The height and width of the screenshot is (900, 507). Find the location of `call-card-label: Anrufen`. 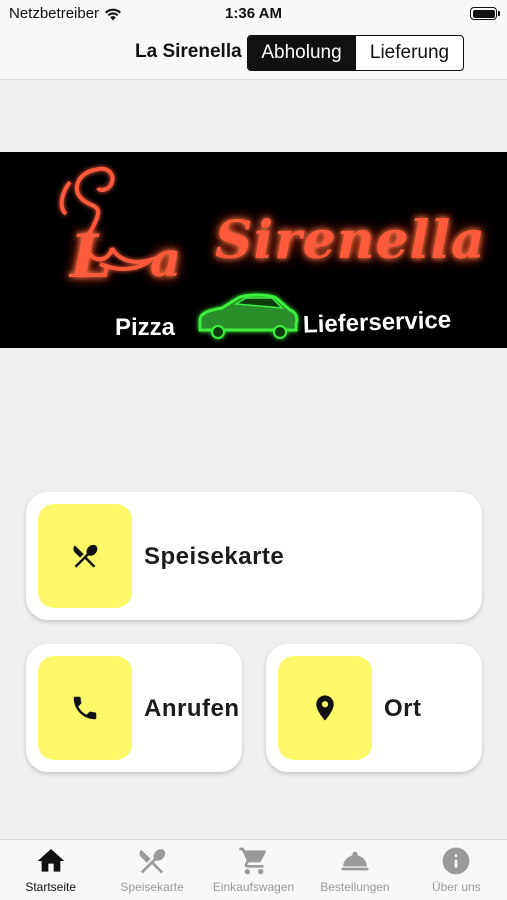

call-card-label: Anrufen is located at coordinates (192, 708).